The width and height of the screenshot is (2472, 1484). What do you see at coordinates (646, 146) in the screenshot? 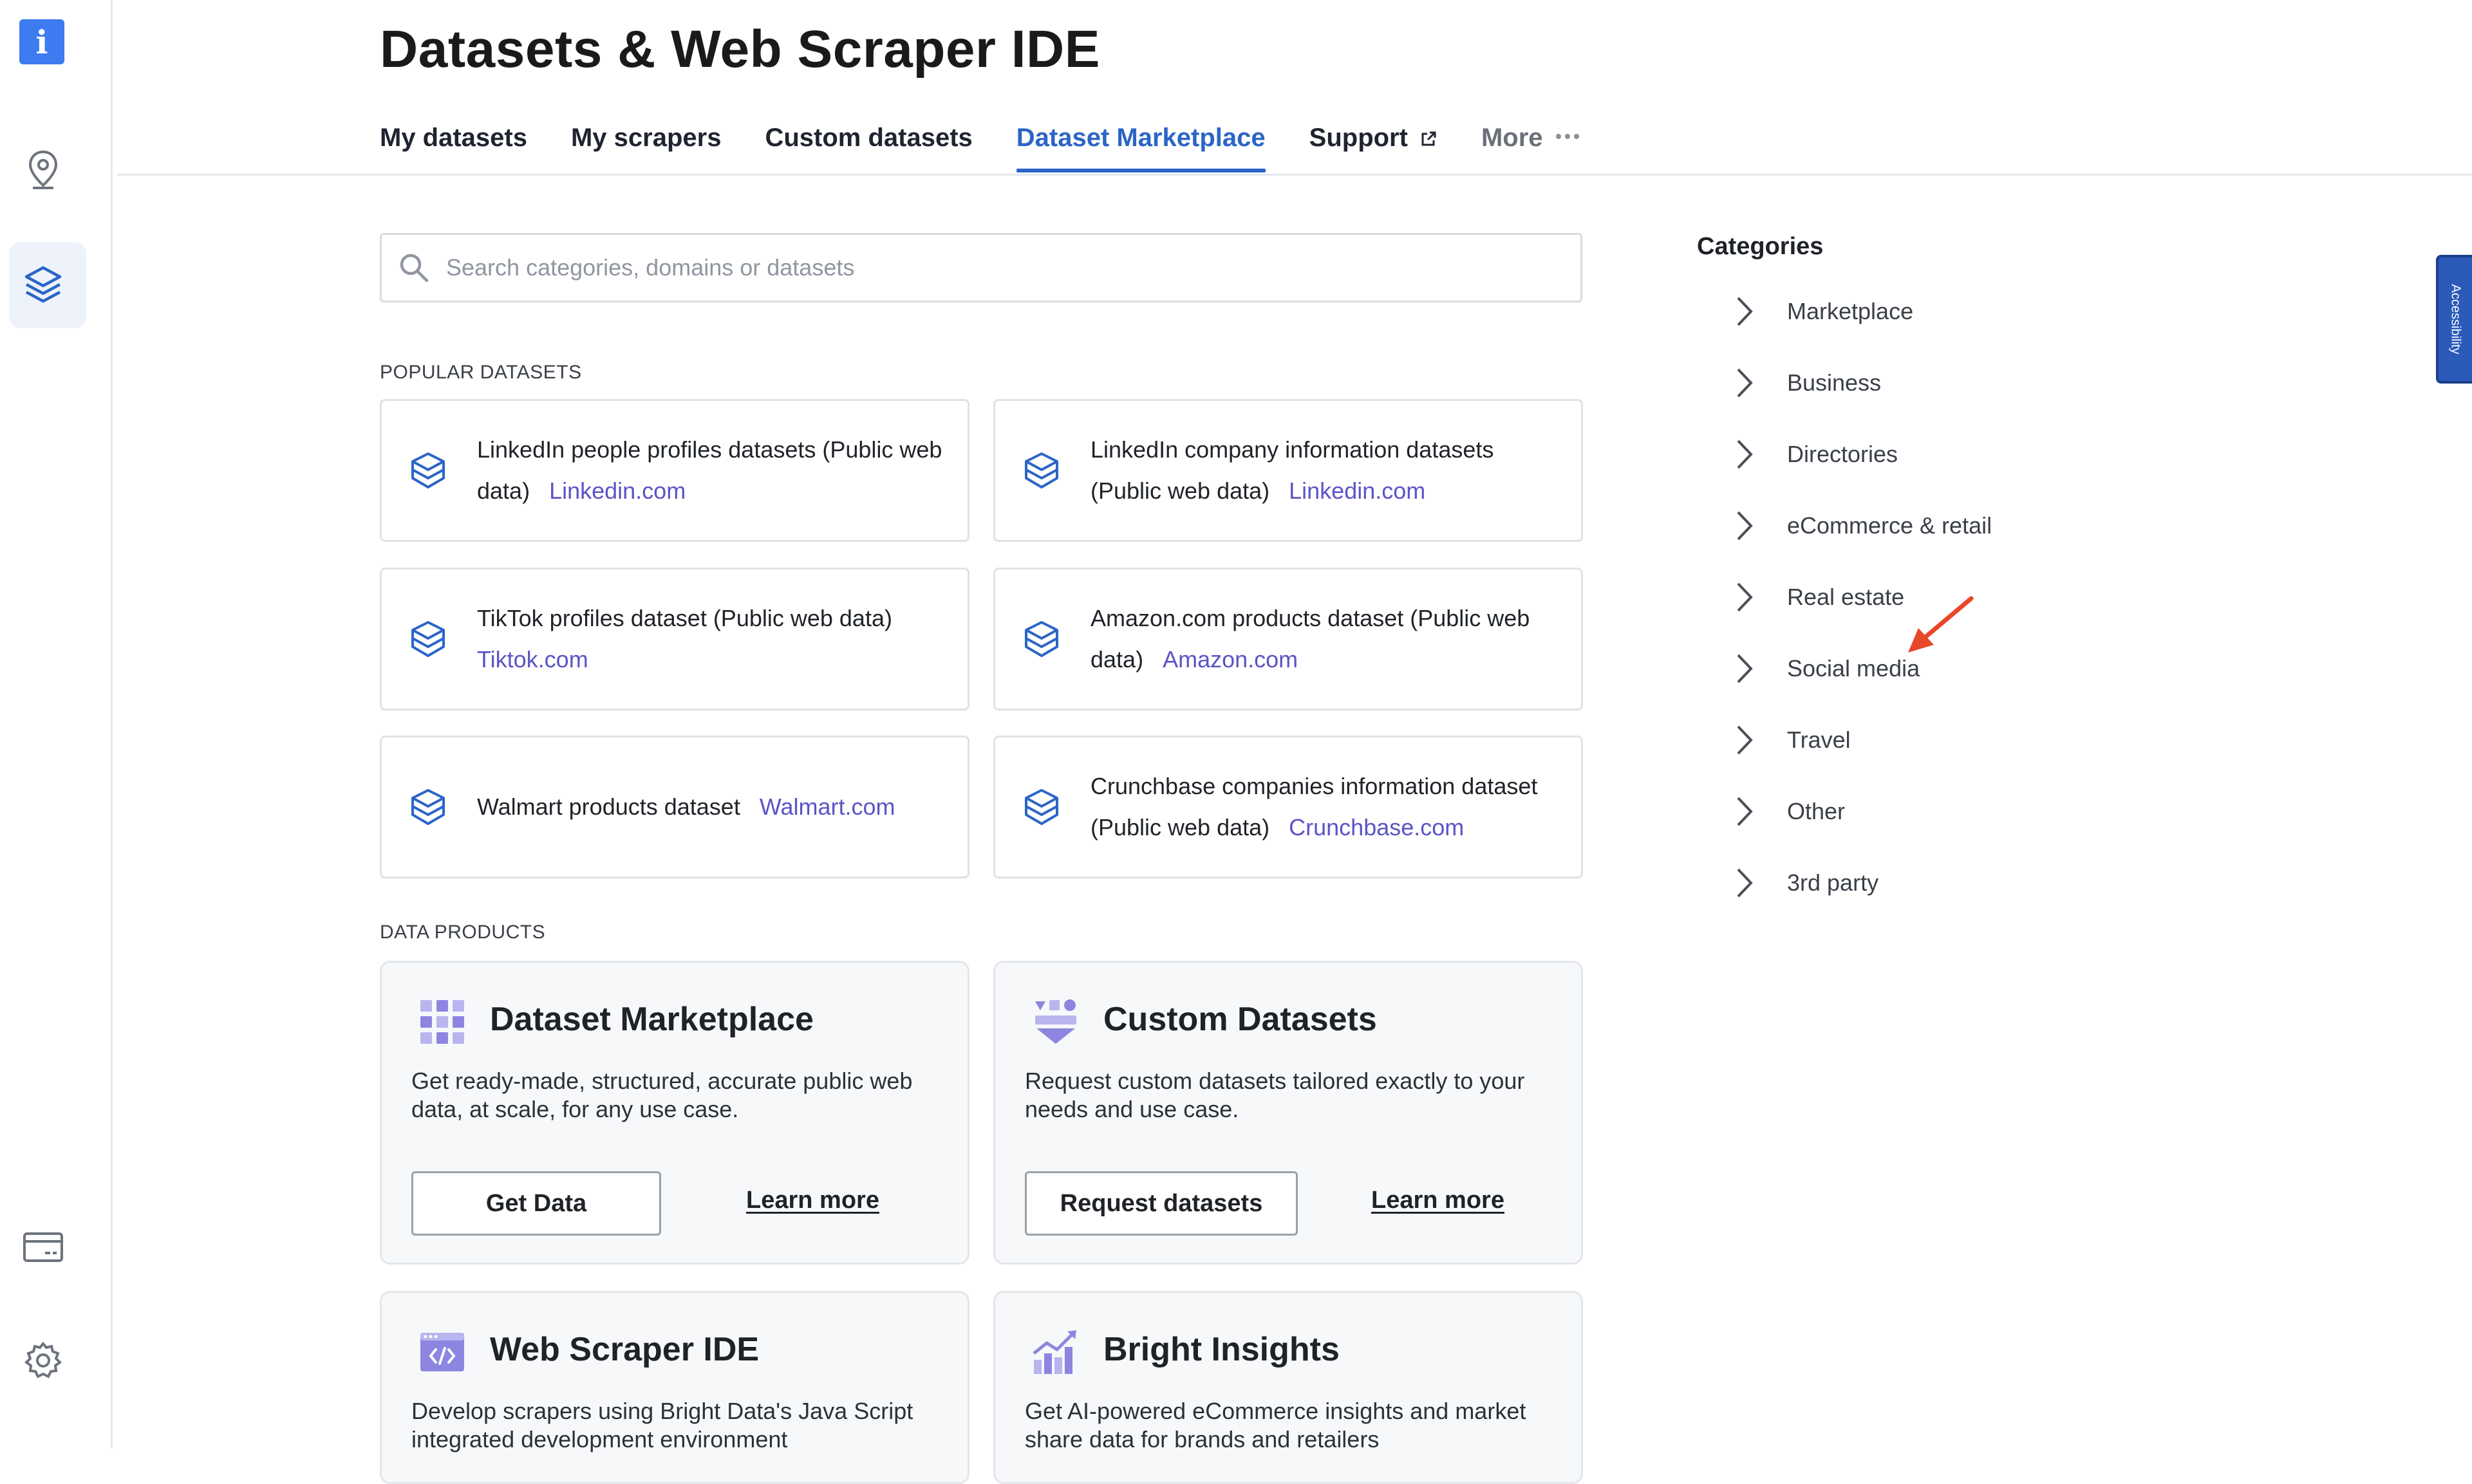
I see `tab-my-scrapers: My scrapers` at bounding box center [646, 146].